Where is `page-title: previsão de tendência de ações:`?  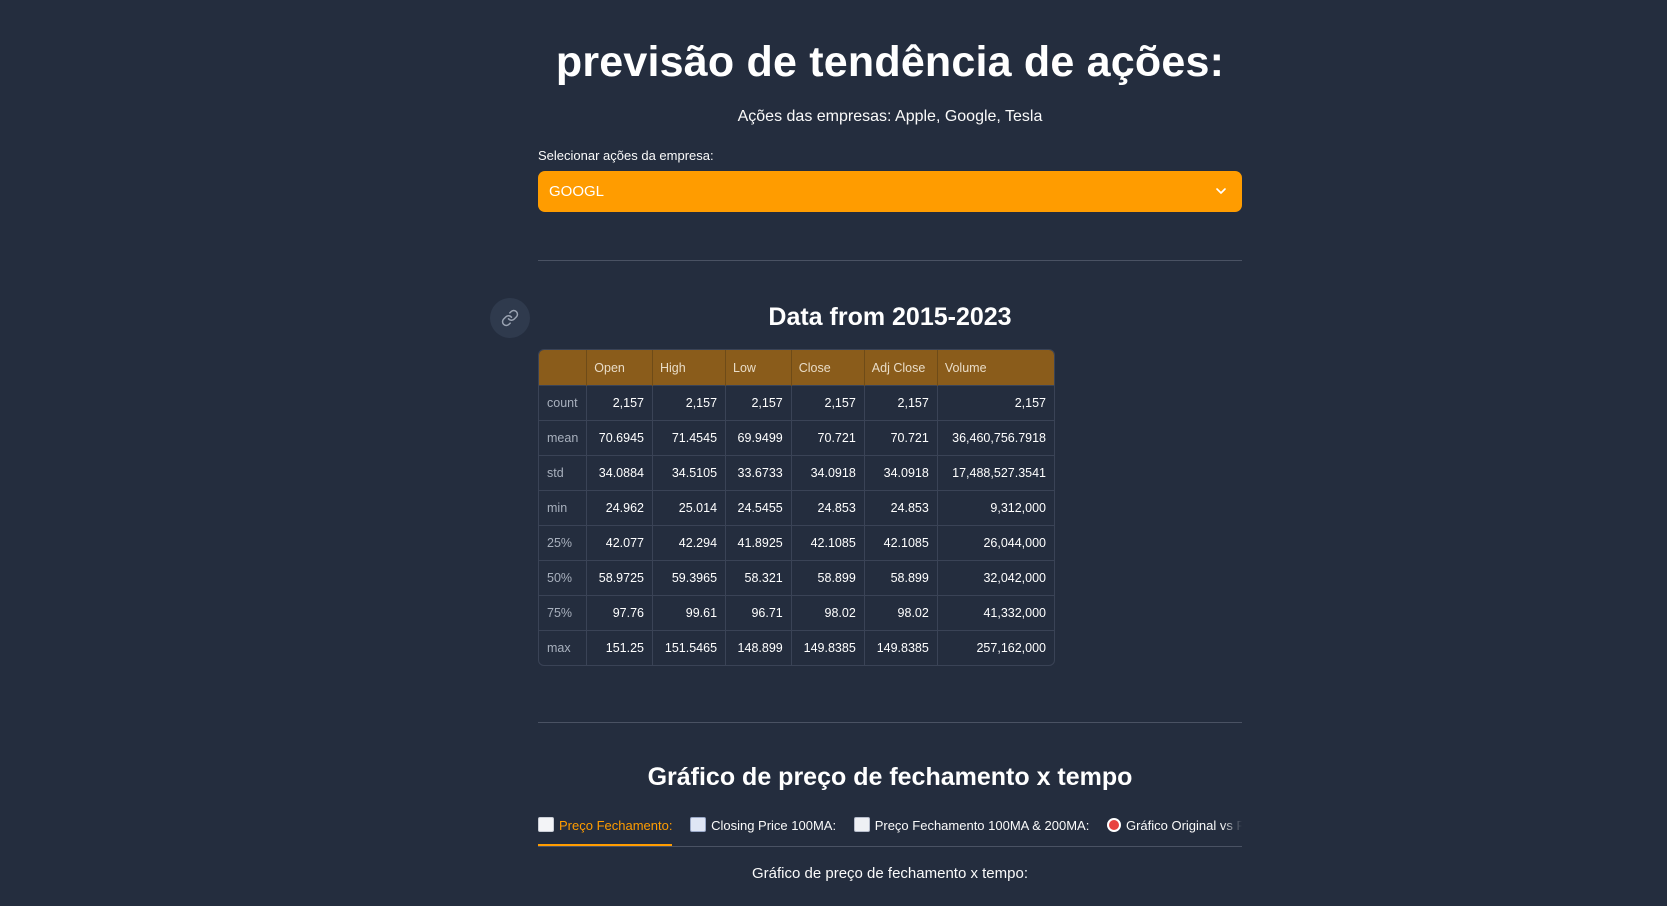
page-title: previsão de tendência de ações: is located at coordinates (890, 62).